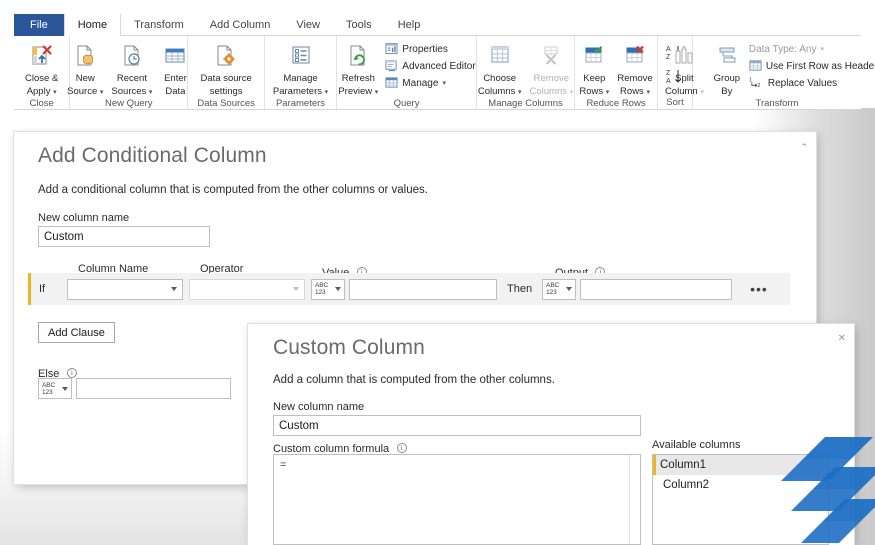 The height and width of the screenshot is (545, 875). I want to click on recent-sources-label-line1: Recent, so click(131, 78).